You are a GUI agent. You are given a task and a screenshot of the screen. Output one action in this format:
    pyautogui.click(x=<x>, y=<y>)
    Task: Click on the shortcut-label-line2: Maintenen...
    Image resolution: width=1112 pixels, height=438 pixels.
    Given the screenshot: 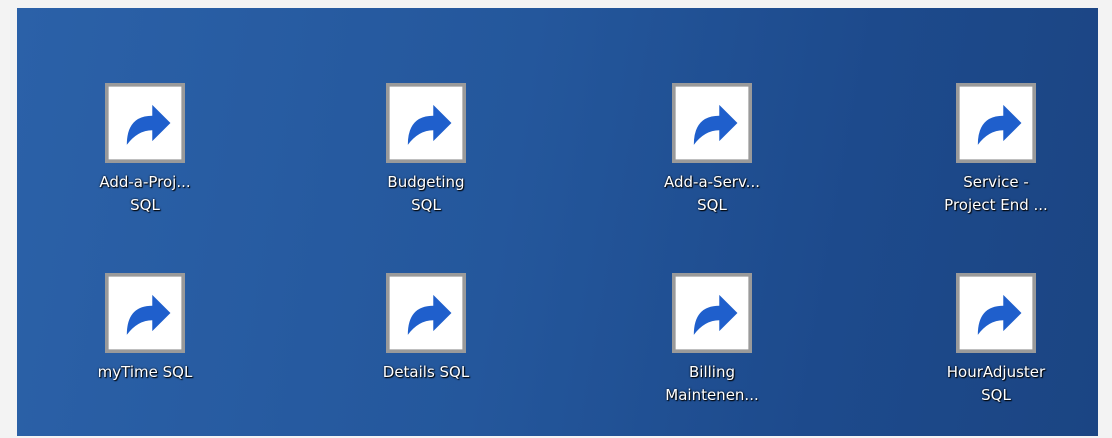 What is the action you would take?
    pyautogui.click(x=712, y=395)
    